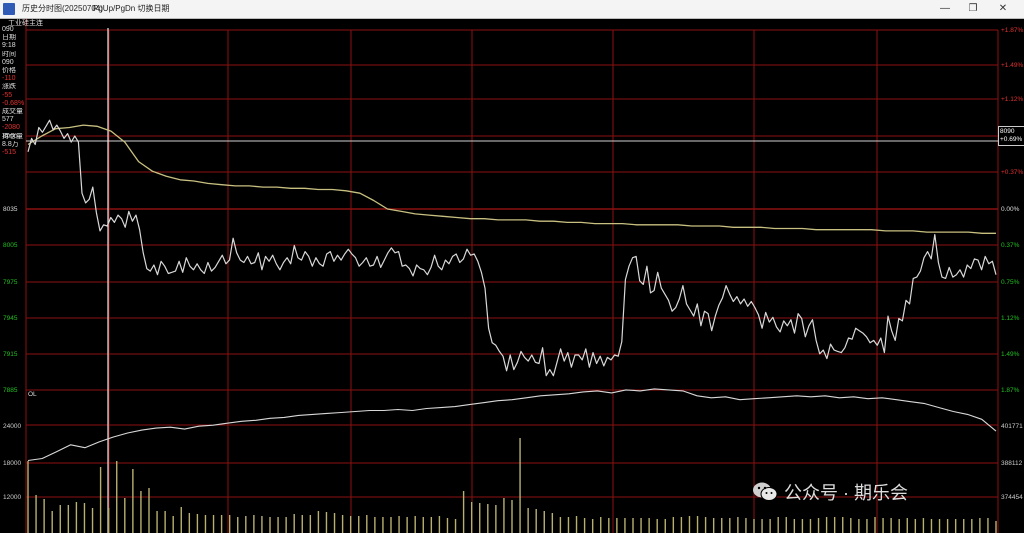 The height and width of the screenshot is (533, 1024). I want to click on left-axis-label: 7975, so click(10, 282).